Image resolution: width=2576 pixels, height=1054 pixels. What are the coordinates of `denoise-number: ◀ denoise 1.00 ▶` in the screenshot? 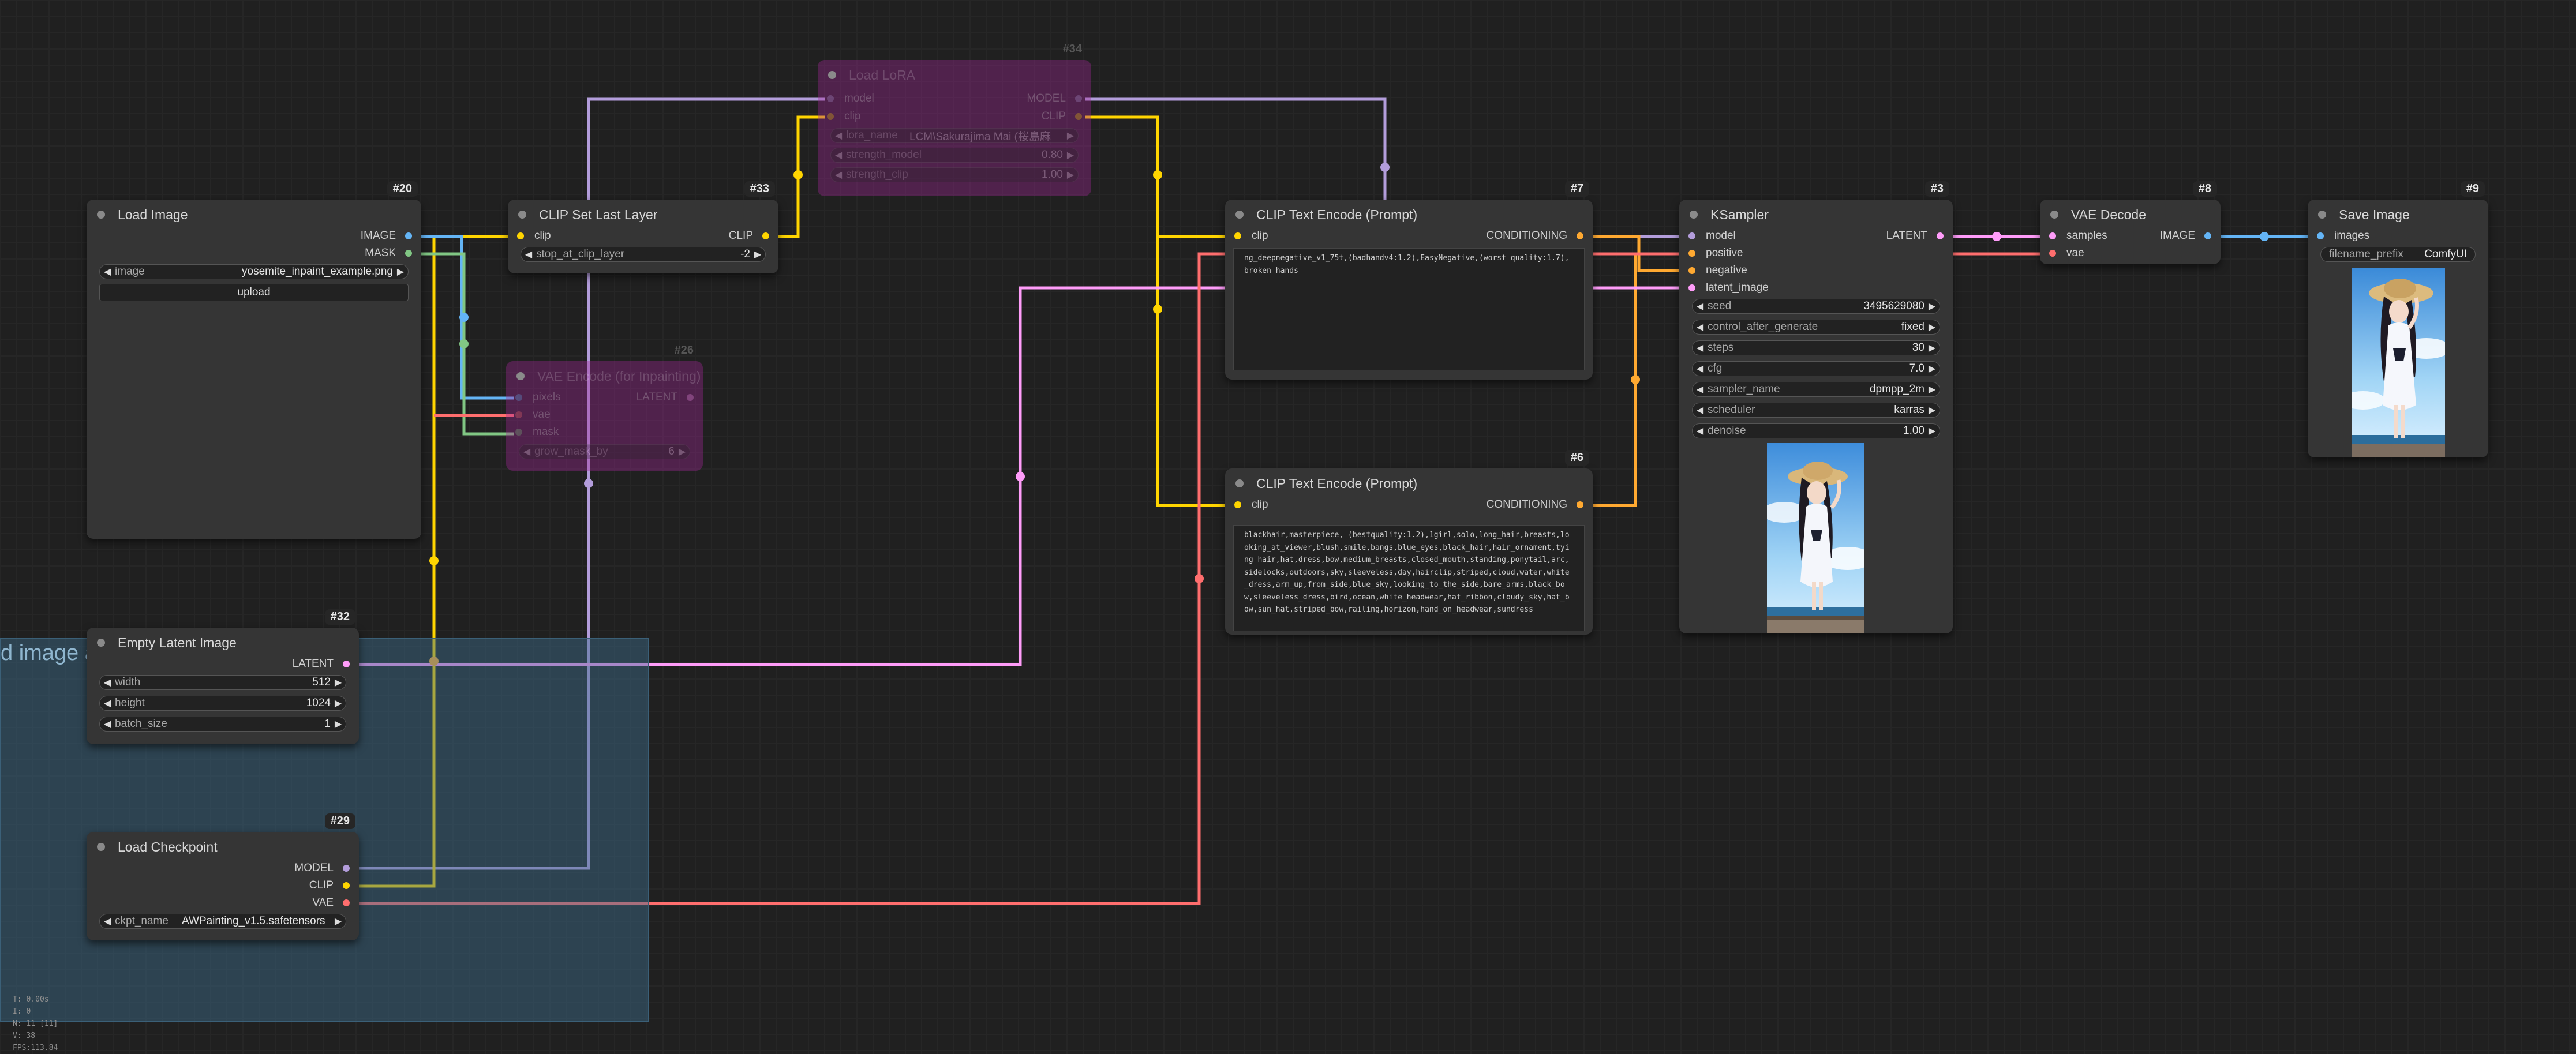 It's located at (1816, 430).